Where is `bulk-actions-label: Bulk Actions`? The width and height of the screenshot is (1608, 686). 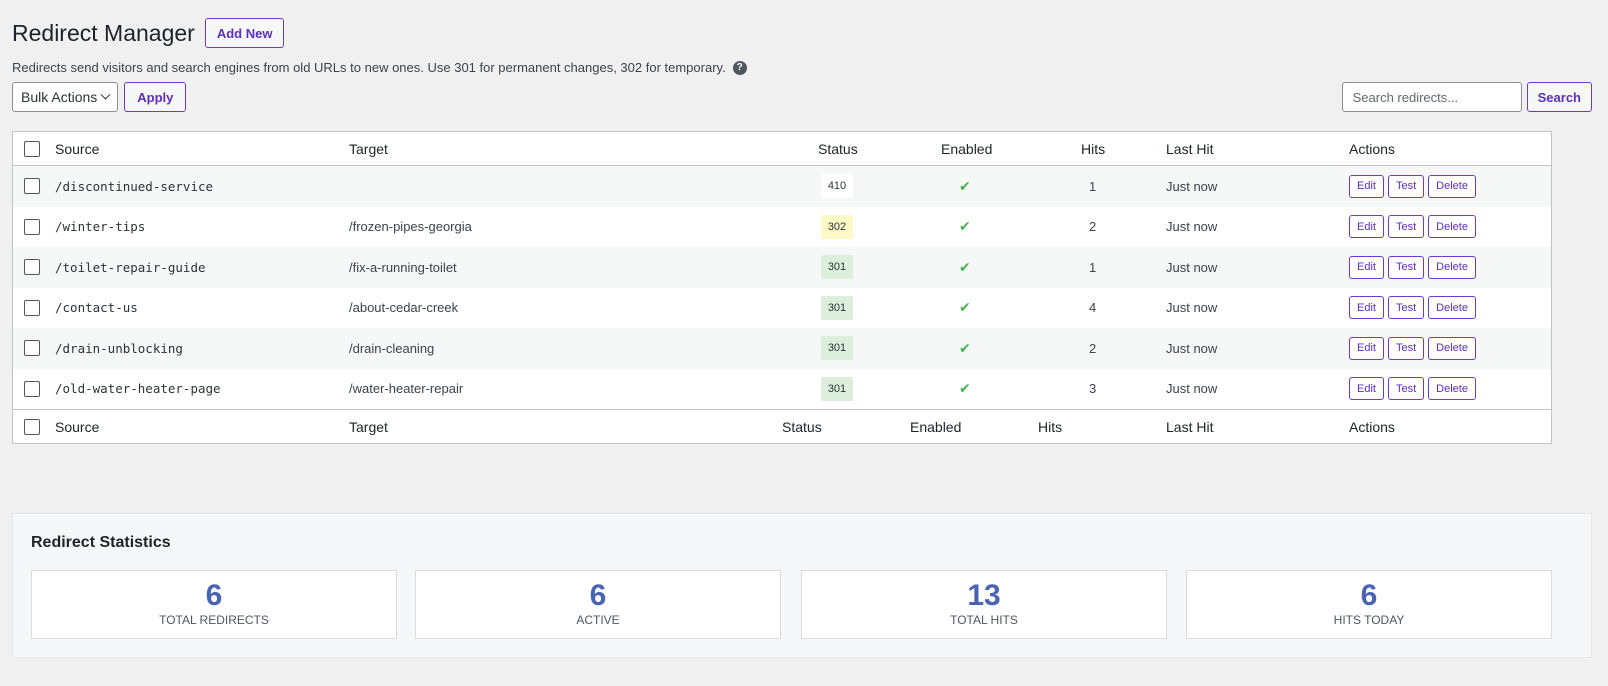
bulk-actions-label: Bulk Actions is located at coordinates (59, 97).